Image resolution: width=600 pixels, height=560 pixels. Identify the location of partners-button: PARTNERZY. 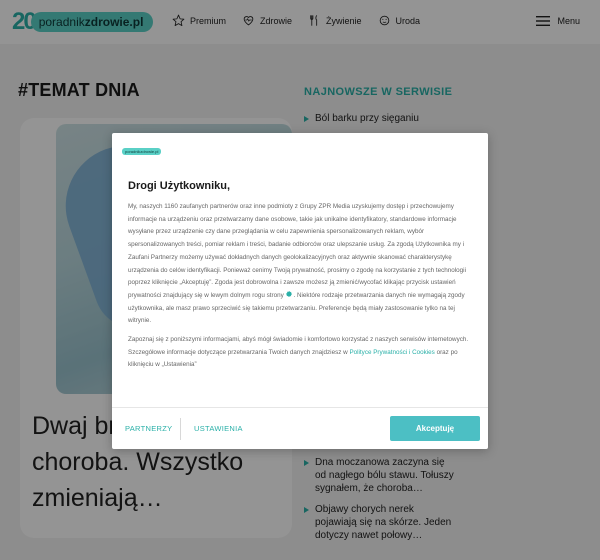
(148, 428).